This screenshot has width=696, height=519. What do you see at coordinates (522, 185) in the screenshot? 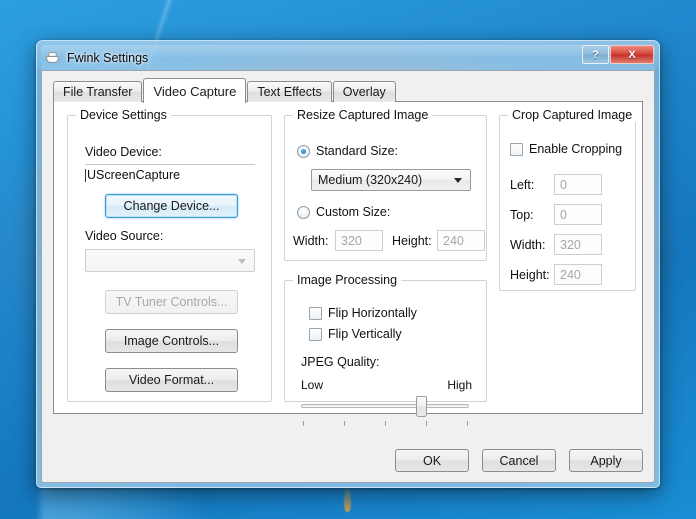
I see `crop-left-label: Left:` at bounding box center [522, 185].